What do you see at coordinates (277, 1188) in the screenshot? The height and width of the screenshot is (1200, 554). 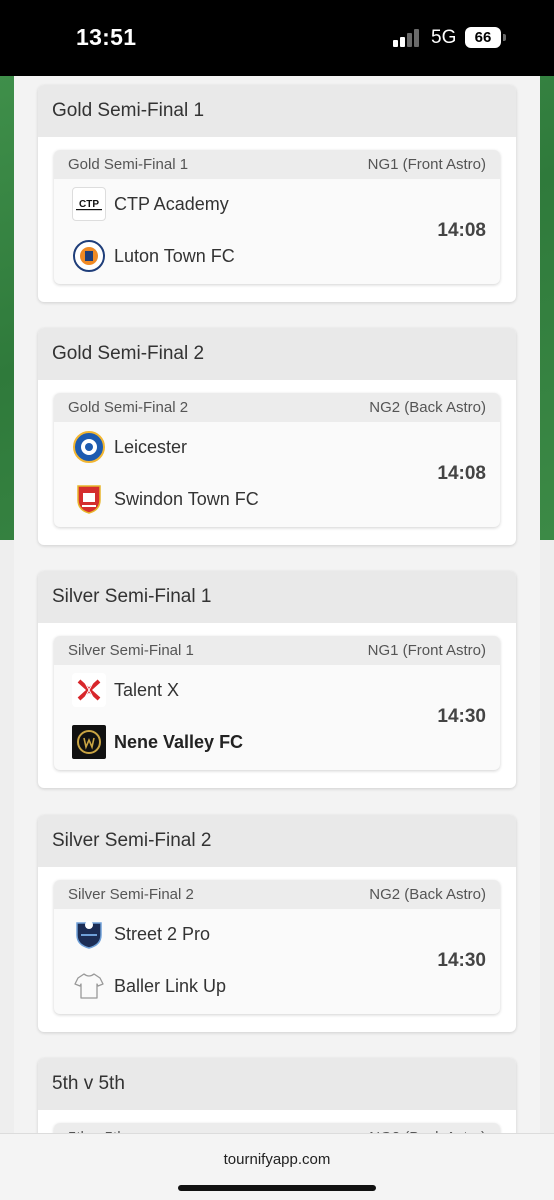 I see `home-indicator` at bounding box center [277, 1188].